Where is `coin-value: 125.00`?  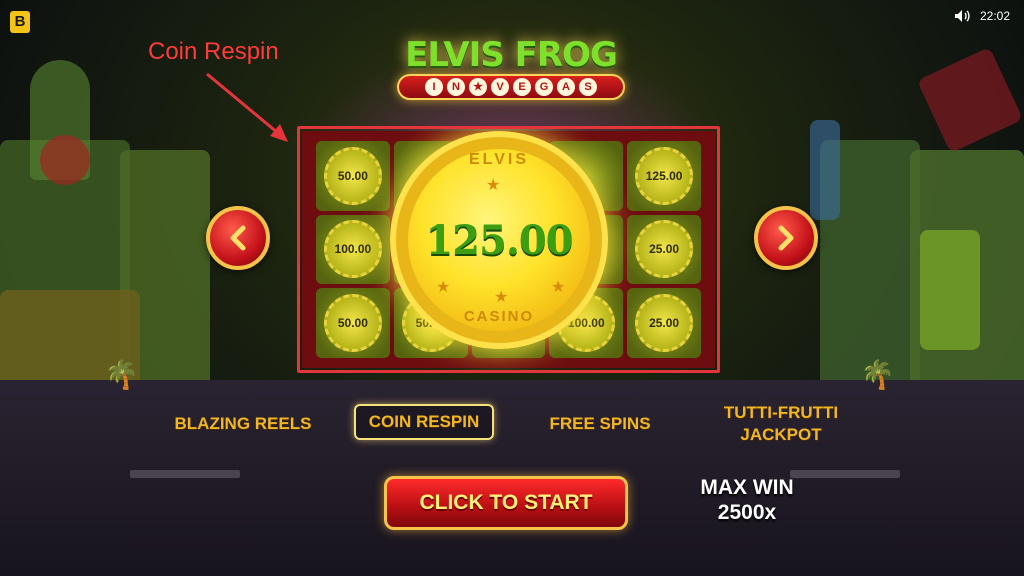 coin-value: 125.00 is located at coordinates (499, 240).